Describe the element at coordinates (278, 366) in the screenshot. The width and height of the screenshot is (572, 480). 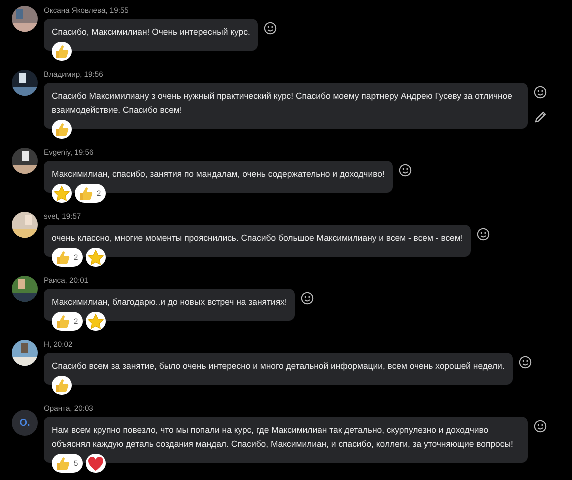
I see `message-text: Спасибо всем за занятие, было очень интересно и много детальной информации, всем очень хорошей недели.` at that location.